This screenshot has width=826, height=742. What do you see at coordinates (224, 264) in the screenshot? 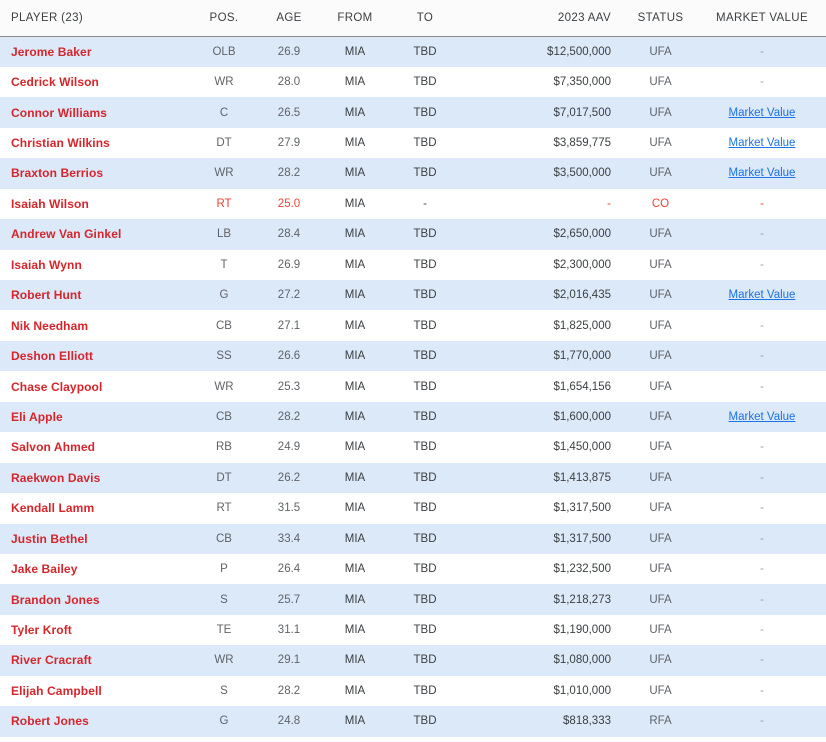
I see `position-cell: T` at bounding box center [224, 264].